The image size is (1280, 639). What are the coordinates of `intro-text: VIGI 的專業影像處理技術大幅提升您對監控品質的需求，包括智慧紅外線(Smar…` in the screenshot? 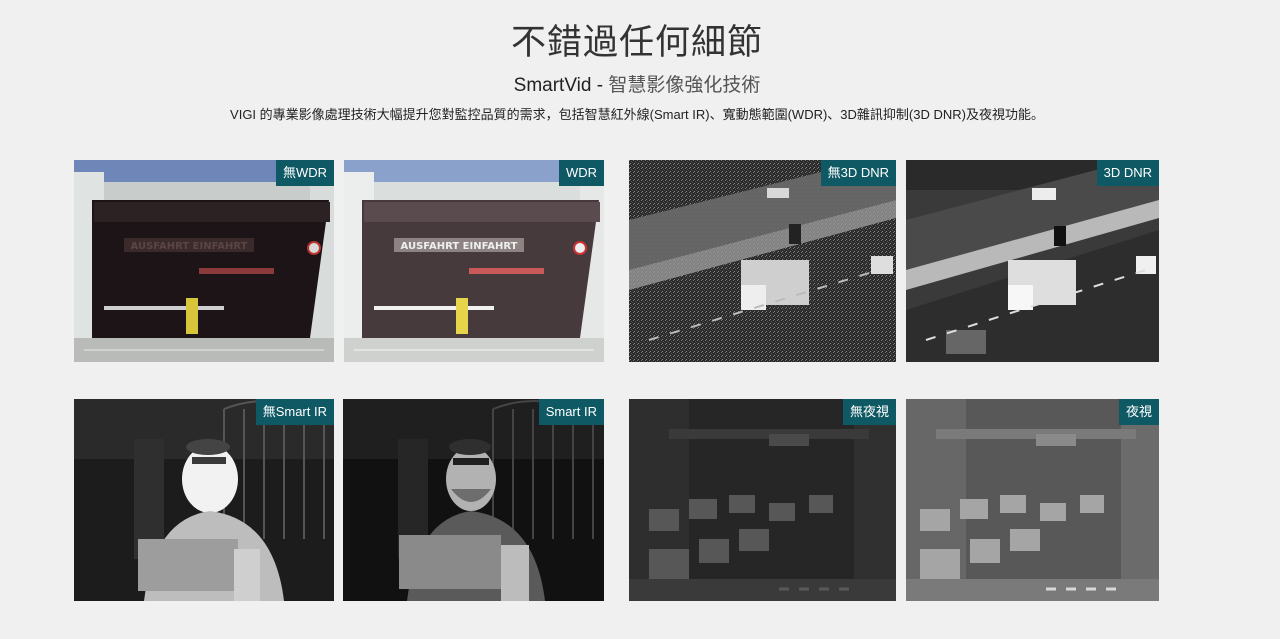 It's located at (637, 114).